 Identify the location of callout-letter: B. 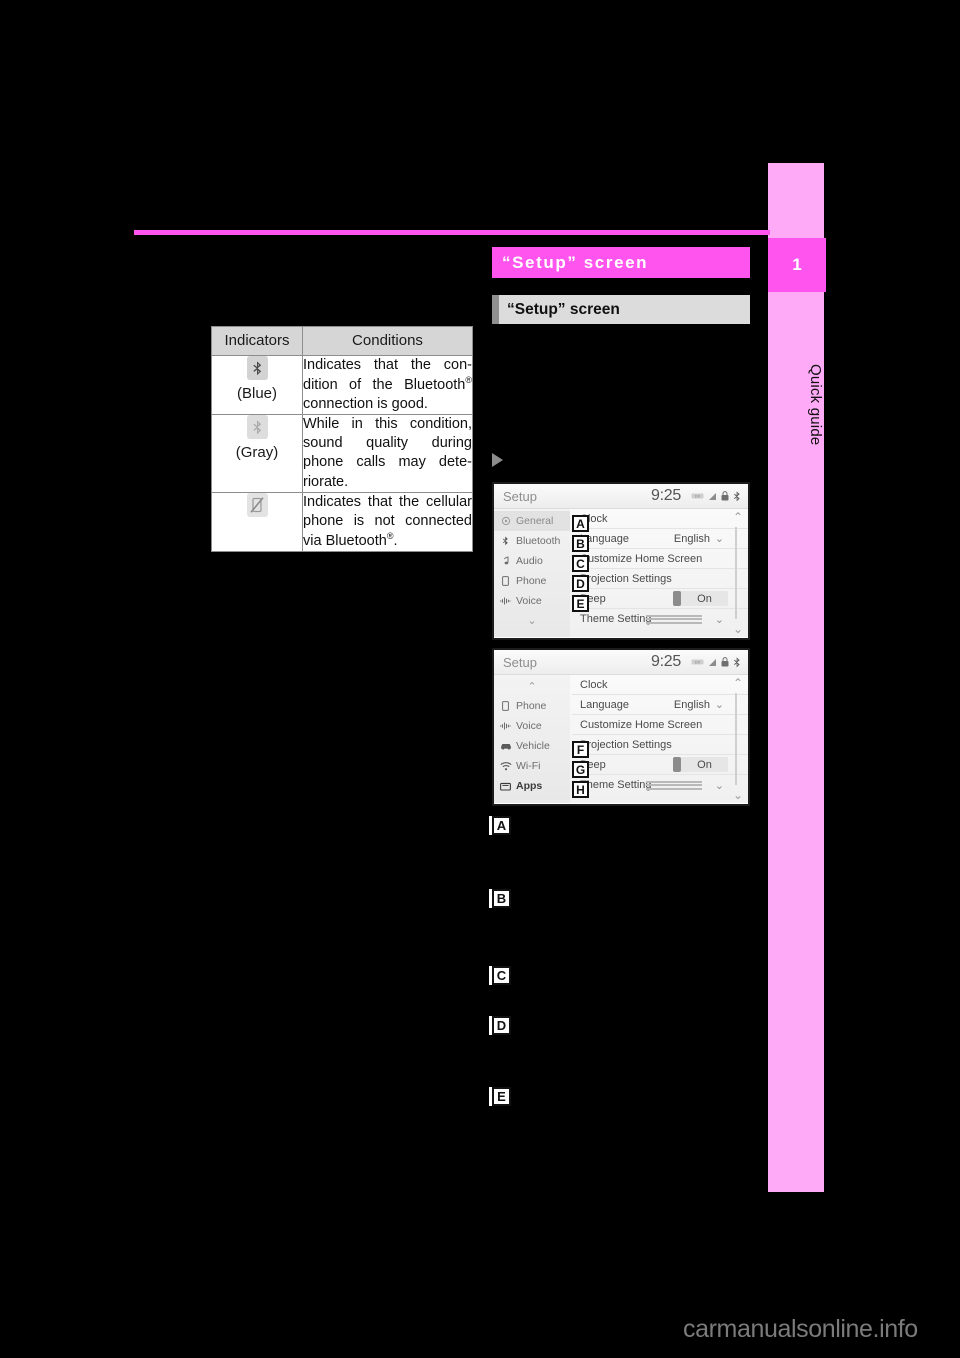
(501, 898).